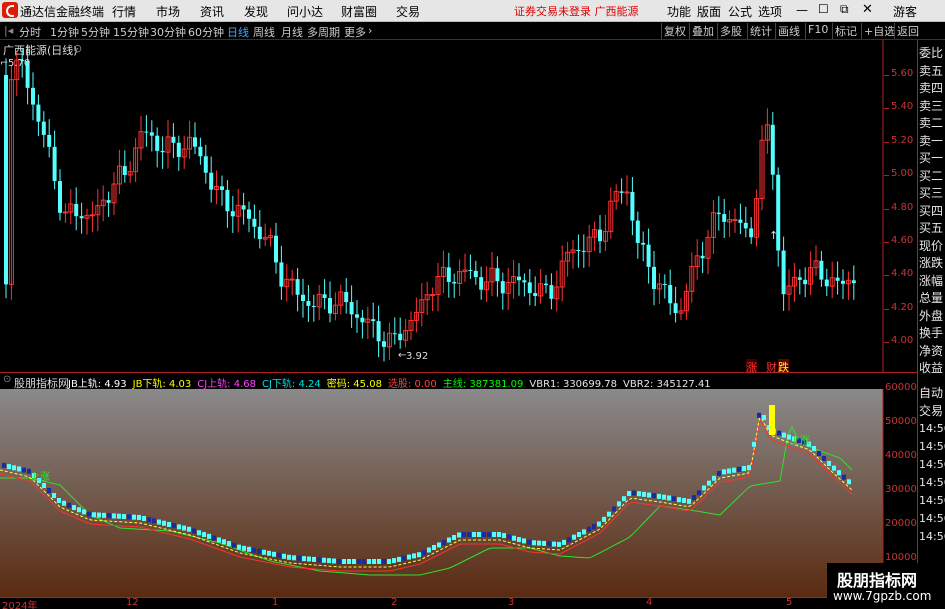 This screenshot has height=609, width=945. What do you see at coordinates (932, 88) in the screenshot?
I see `side-panel-item: 卖四` at bounding box center [932, 88].